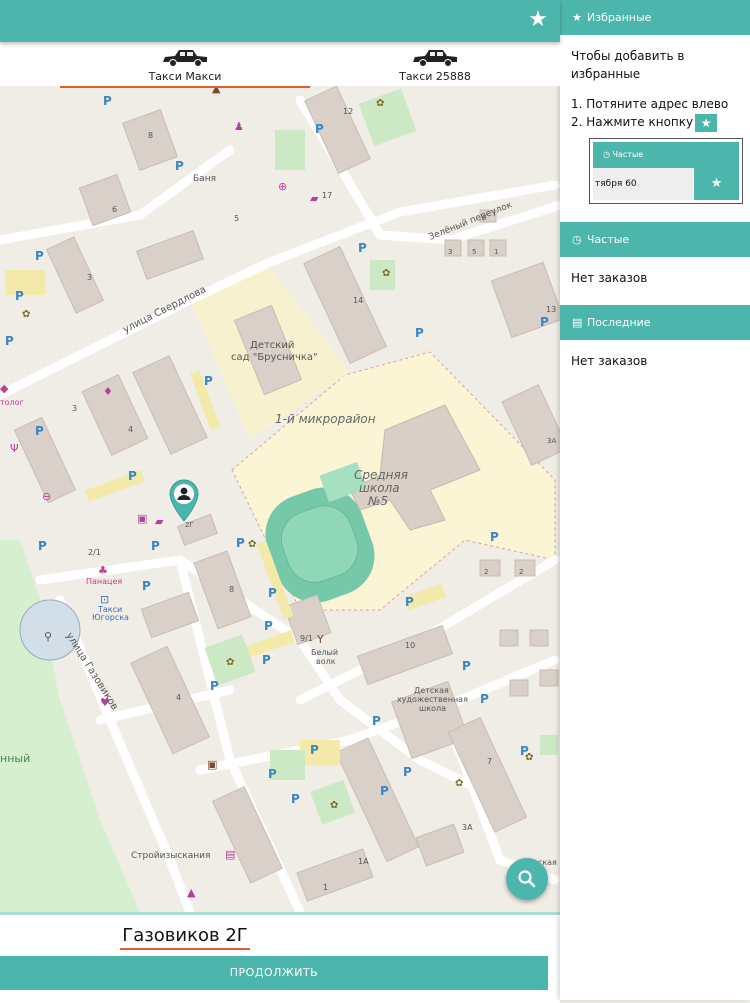 This screenshot has height=1003, width=750. Describe the element at coordinates (320, 639) in the screenshot. I see `svg-text: Y` at that location.